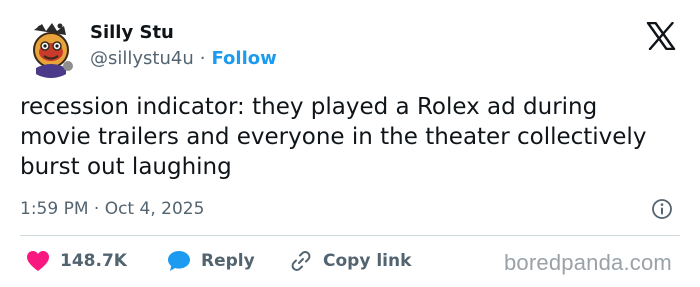  I want to click on author-handle: @sillystu4u, so click(142, 58).